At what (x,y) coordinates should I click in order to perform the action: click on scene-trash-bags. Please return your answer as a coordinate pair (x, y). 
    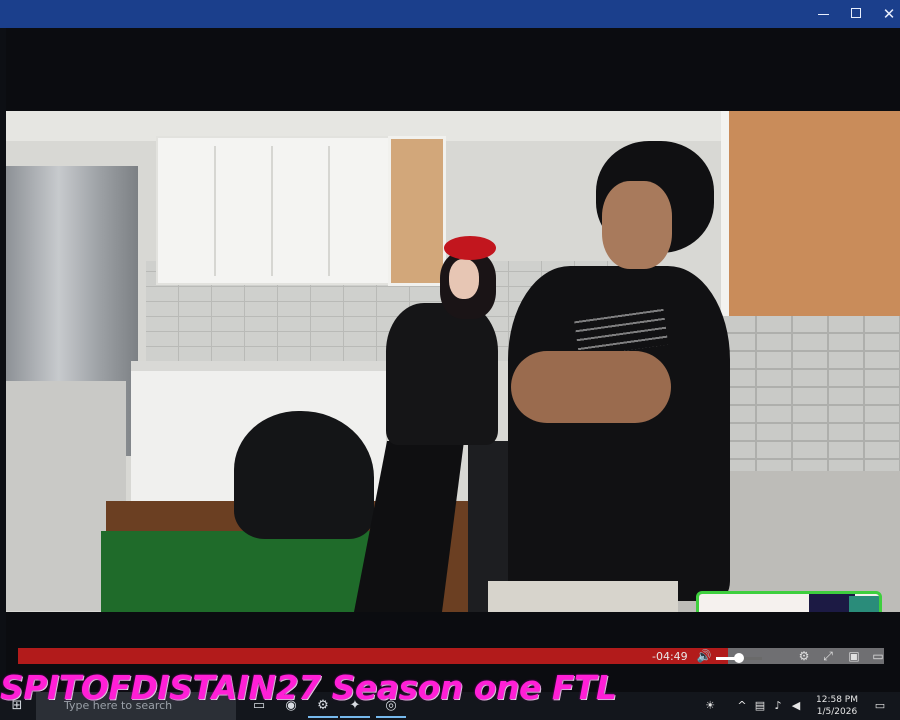
    Looking at the image, I should click on (304, 475).